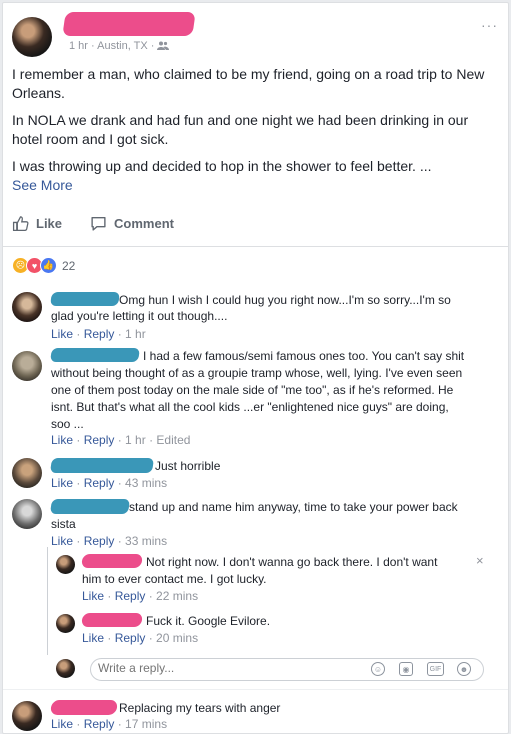  I want to click on reply-time: 22 mins, so click(177, 596).